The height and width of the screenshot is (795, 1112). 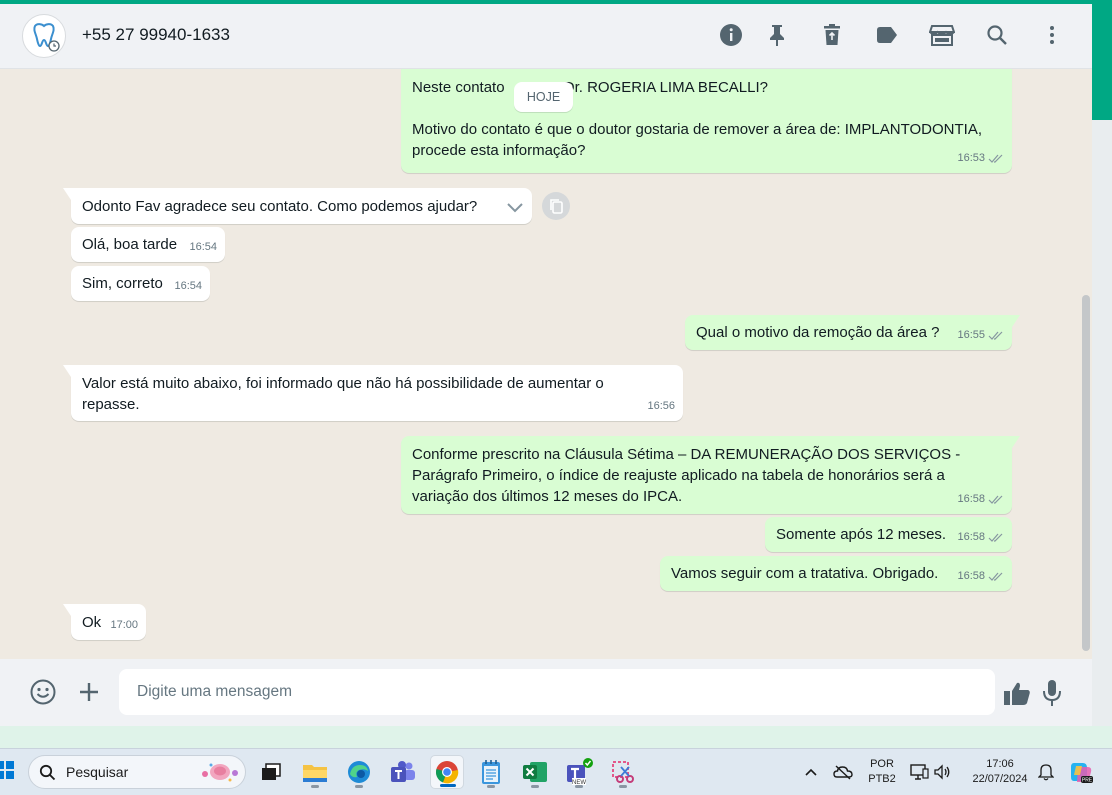 I want to click on delete-icon, so click(x=832, y=35).